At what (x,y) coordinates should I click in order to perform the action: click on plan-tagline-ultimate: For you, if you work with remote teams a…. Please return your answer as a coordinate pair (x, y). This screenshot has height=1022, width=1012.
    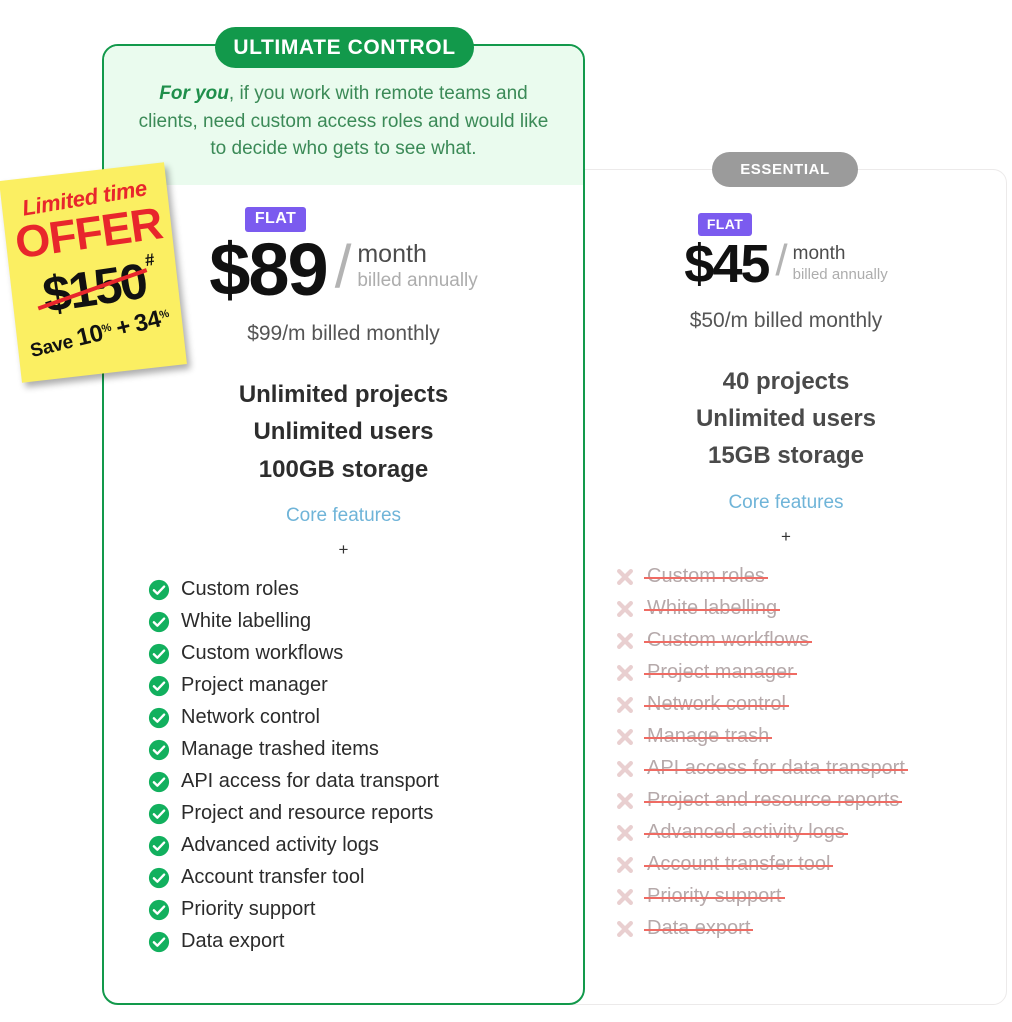
    Looking at the image, I should click on (343, 121).